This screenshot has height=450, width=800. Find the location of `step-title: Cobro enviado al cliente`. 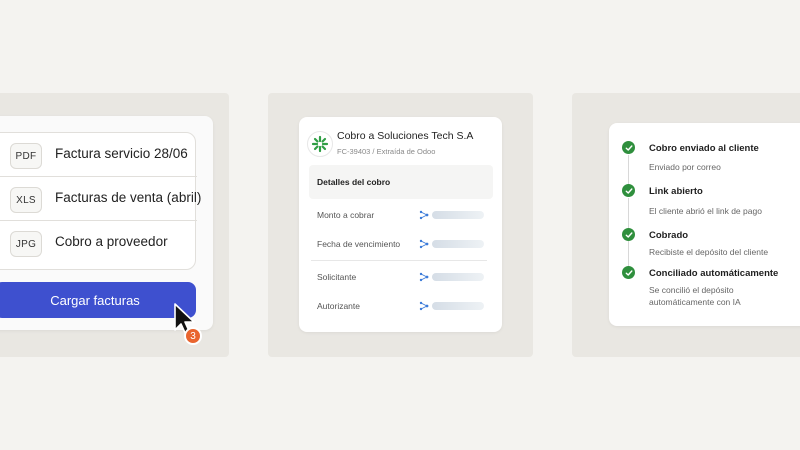

step-title: Cobro enviado al cliente is located at coordinates (704, 148).